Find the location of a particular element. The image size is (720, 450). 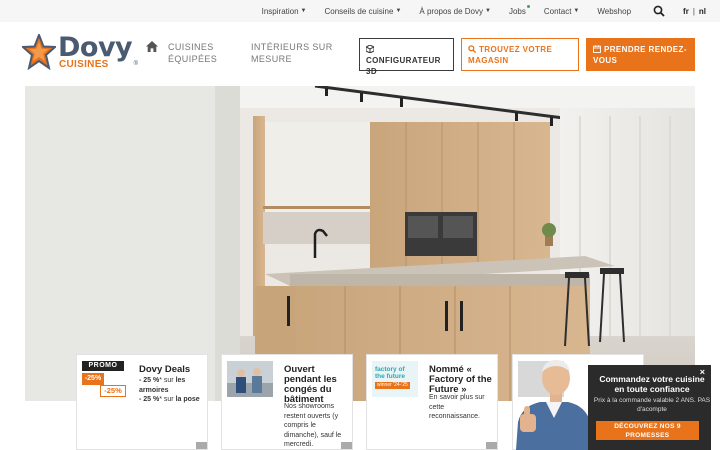

deal-2-pct: - 25 % is located at coordinates (149, 399).